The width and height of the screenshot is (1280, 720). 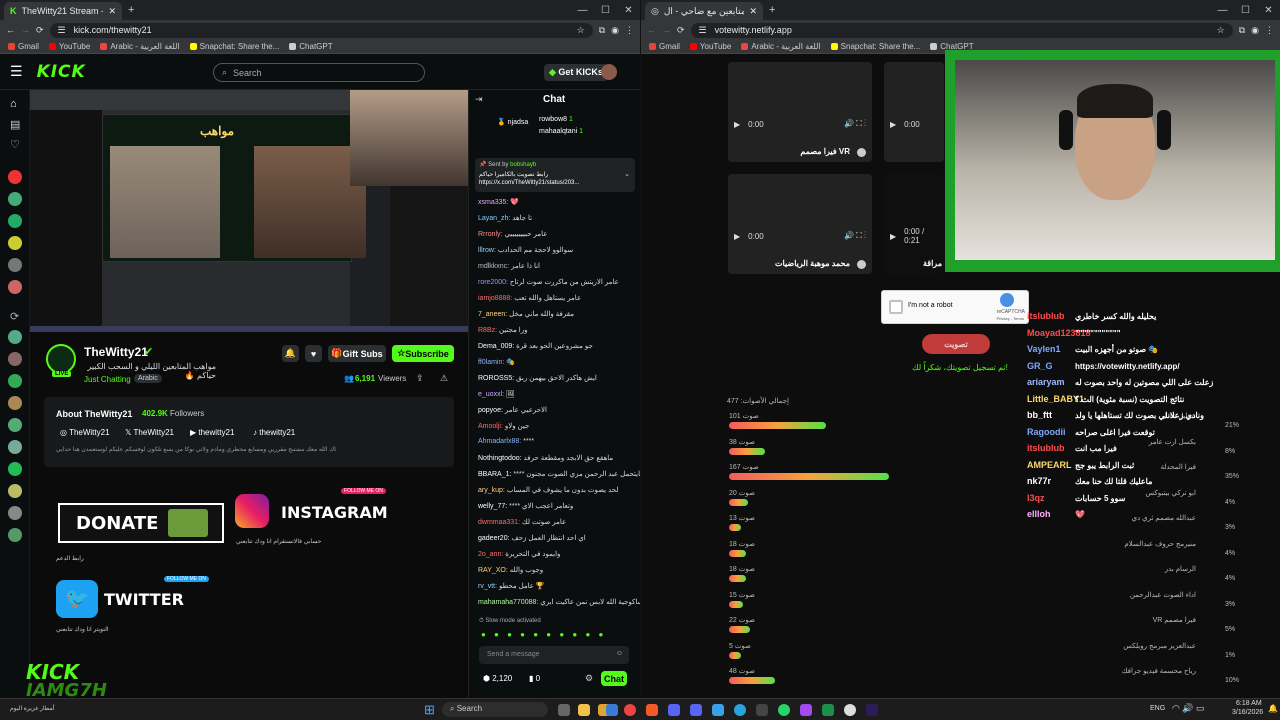 What do you see at coordinates (800, 236) in the screenshot?
I see `video-controls: ▶ 0:00 🔊 ⛶ ⋮` at bounding box center [800, 236].